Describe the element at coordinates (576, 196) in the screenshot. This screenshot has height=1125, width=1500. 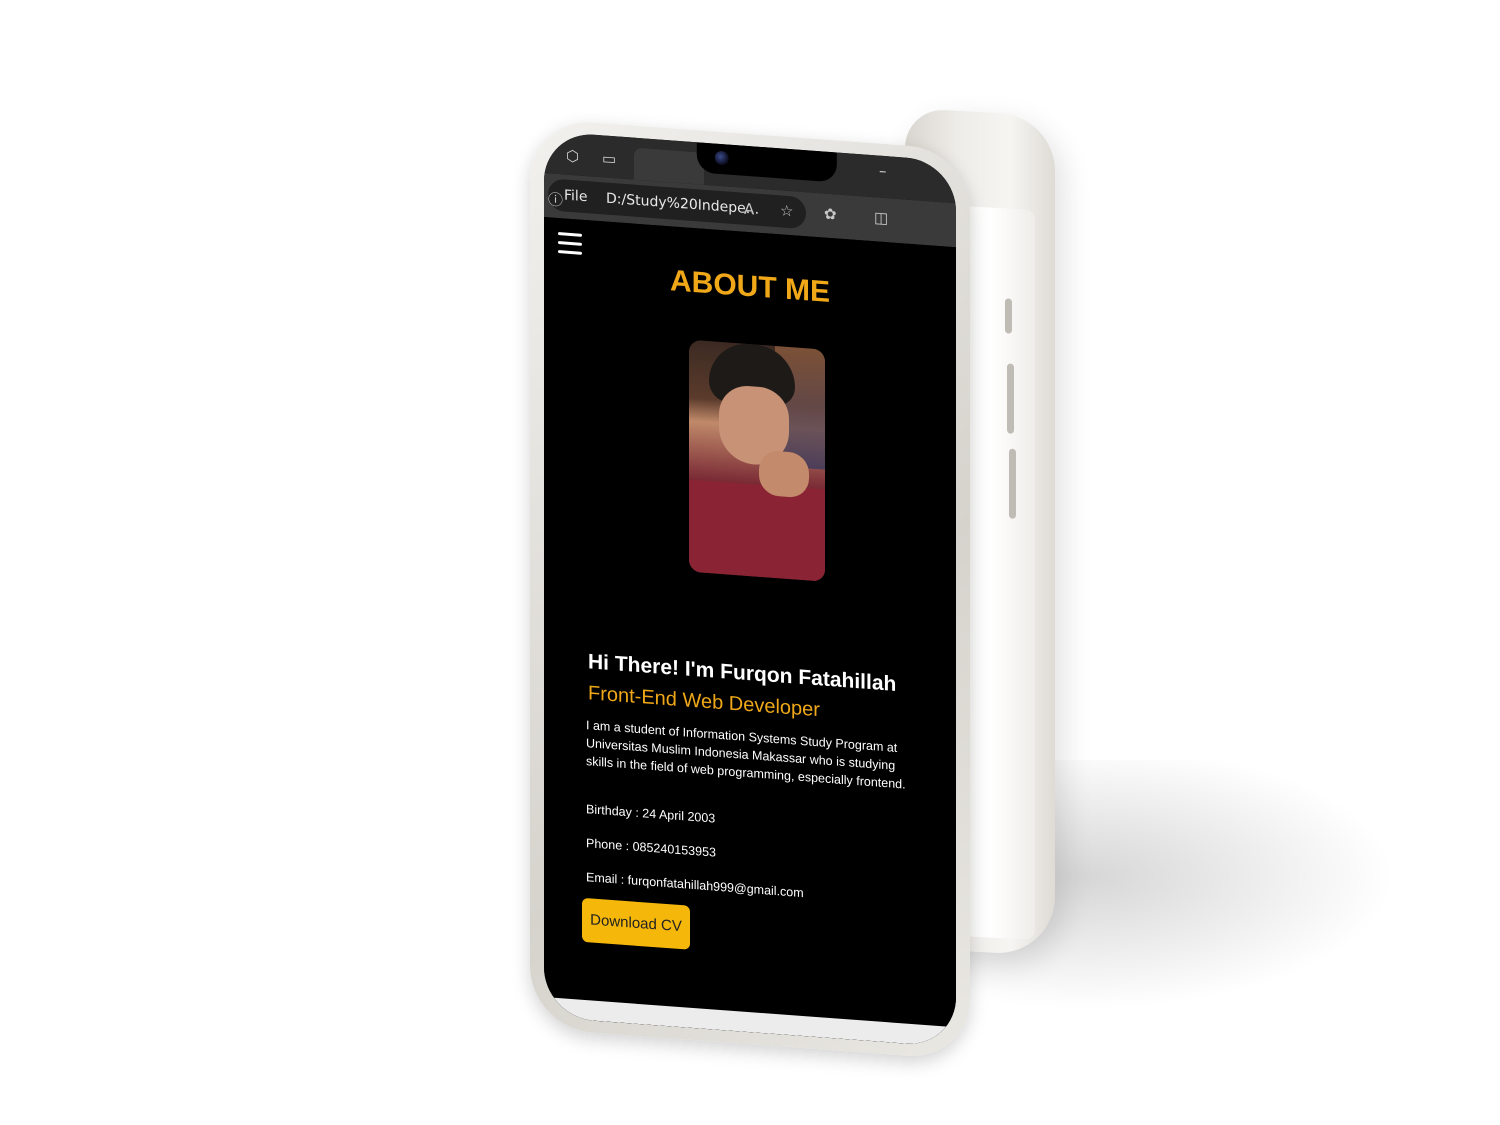
I see `scheme-label: File` at that location.